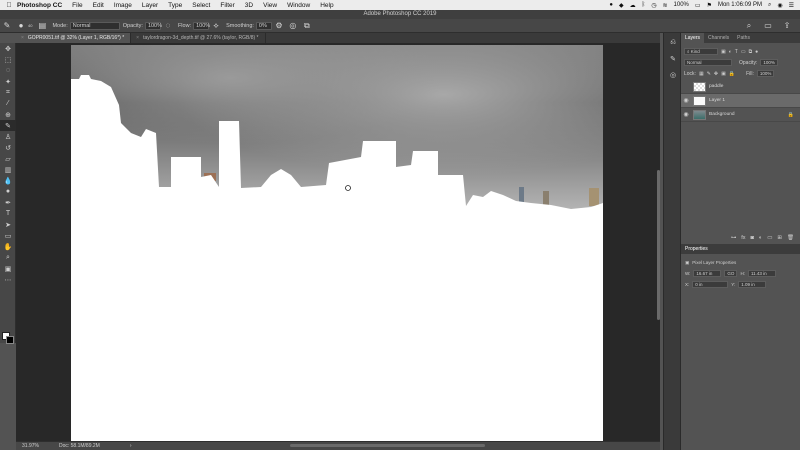  What do you see at coordinates (717, 100) in the screenshot?
I see `layer-name: Layer 1` at bounding box center [717, 100].